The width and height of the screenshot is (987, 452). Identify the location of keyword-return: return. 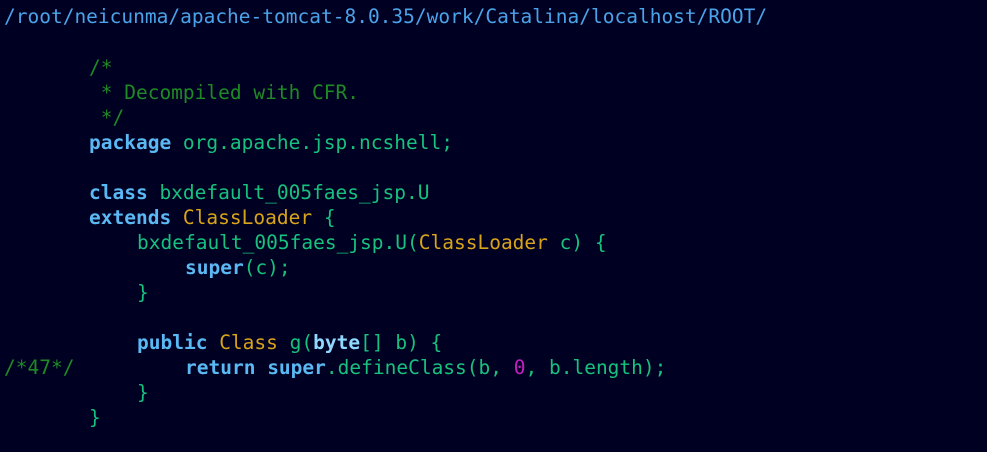
(220, 367).